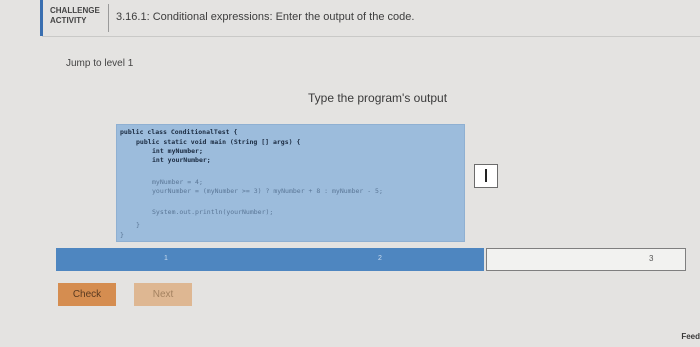 This screenshot has height=347, width=700. I want to click on level-progress-bar: 1 2 3, so click(371, 259).